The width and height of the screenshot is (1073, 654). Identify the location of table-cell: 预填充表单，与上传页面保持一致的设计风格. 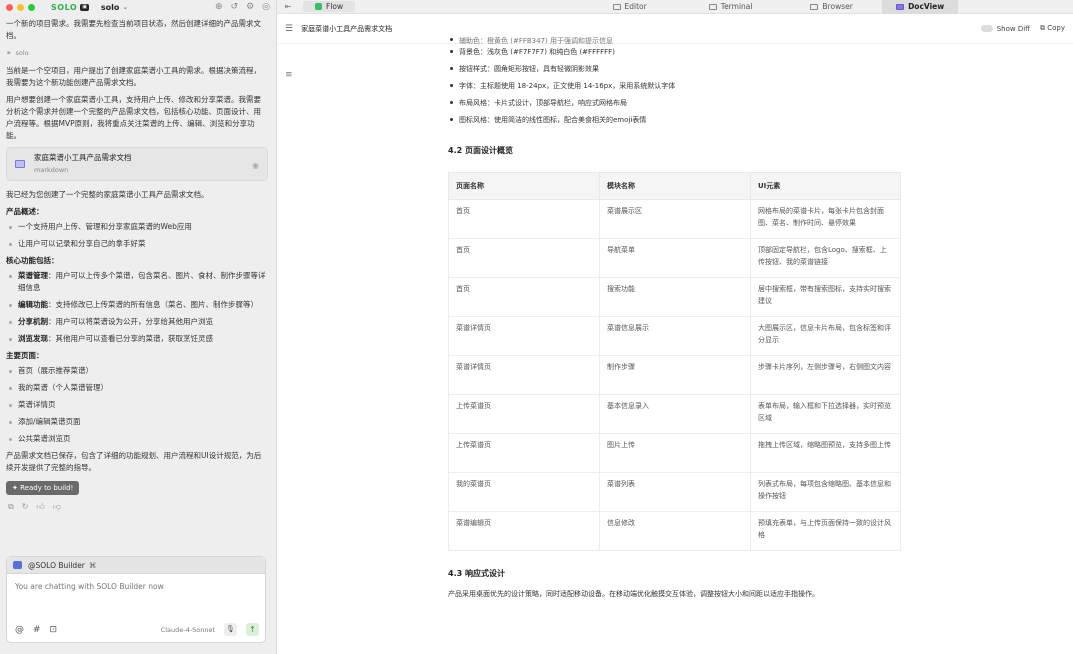
(825, 531).